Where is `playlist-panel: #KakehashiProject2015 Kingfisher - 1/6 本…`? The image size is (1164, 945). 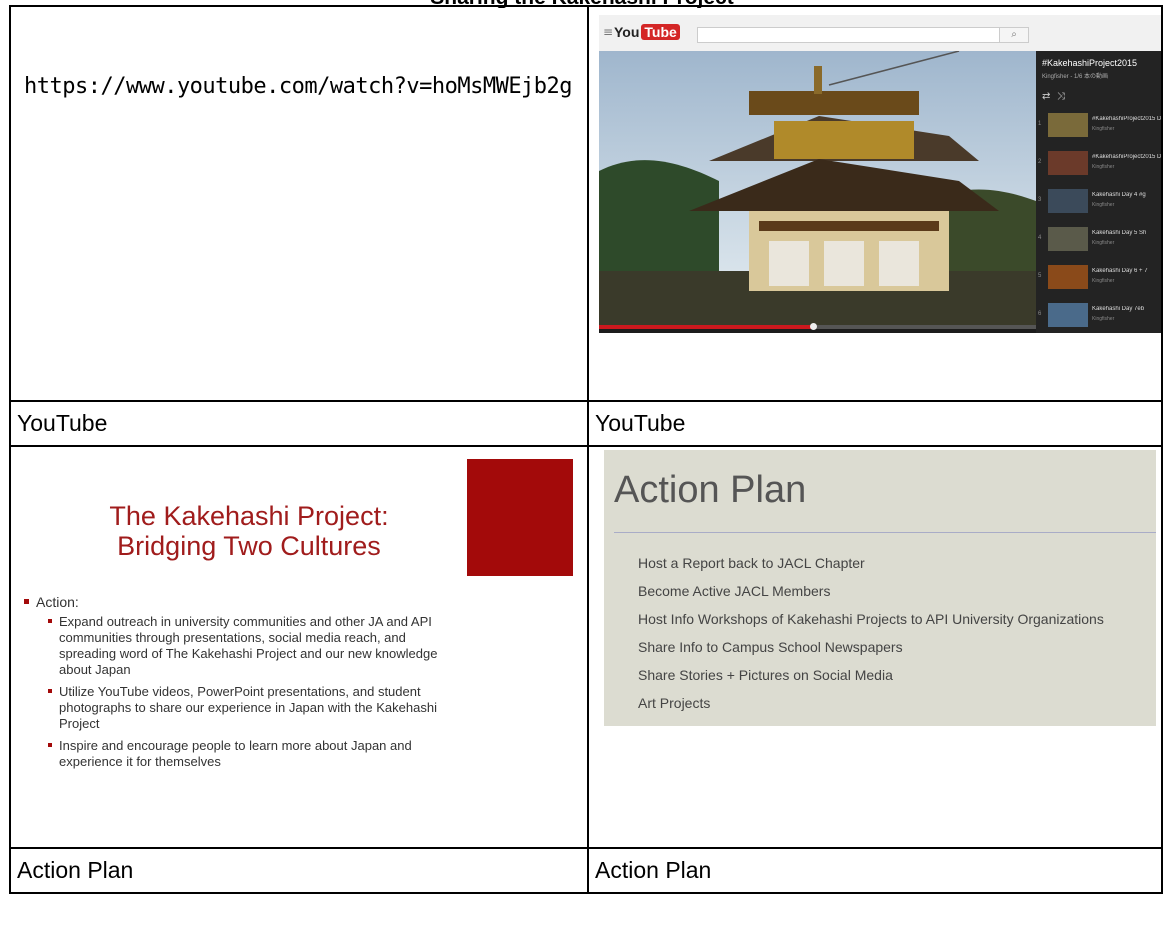 playlist-panel: #KakehashiProject2015 Kingfisher - 1/6 本… is located at coordinates (1098, 192).